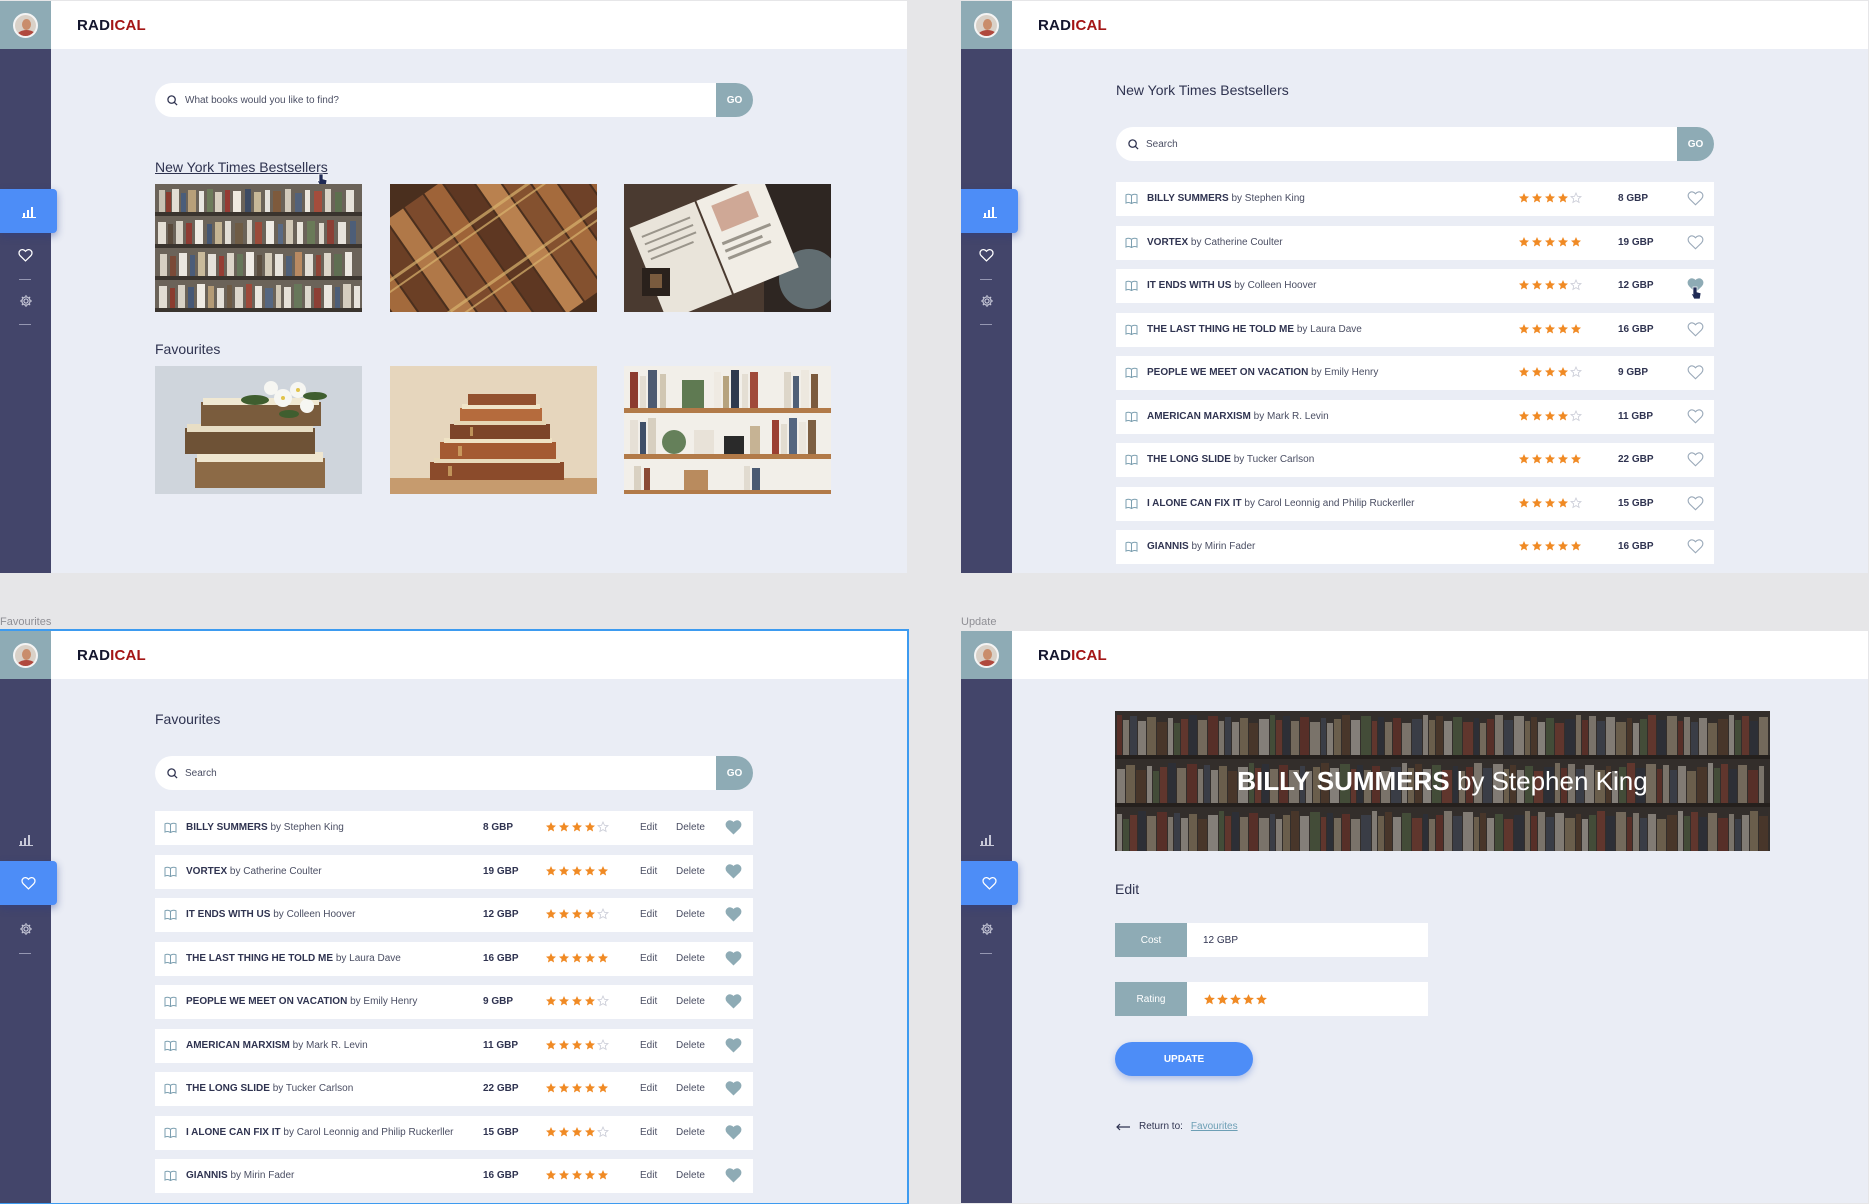 This screenshot has height=1204, width=1869. I want to click on book-row: IT ENDS WITH US by Colleen Hoover 12 GBP, so click(1415, 286).